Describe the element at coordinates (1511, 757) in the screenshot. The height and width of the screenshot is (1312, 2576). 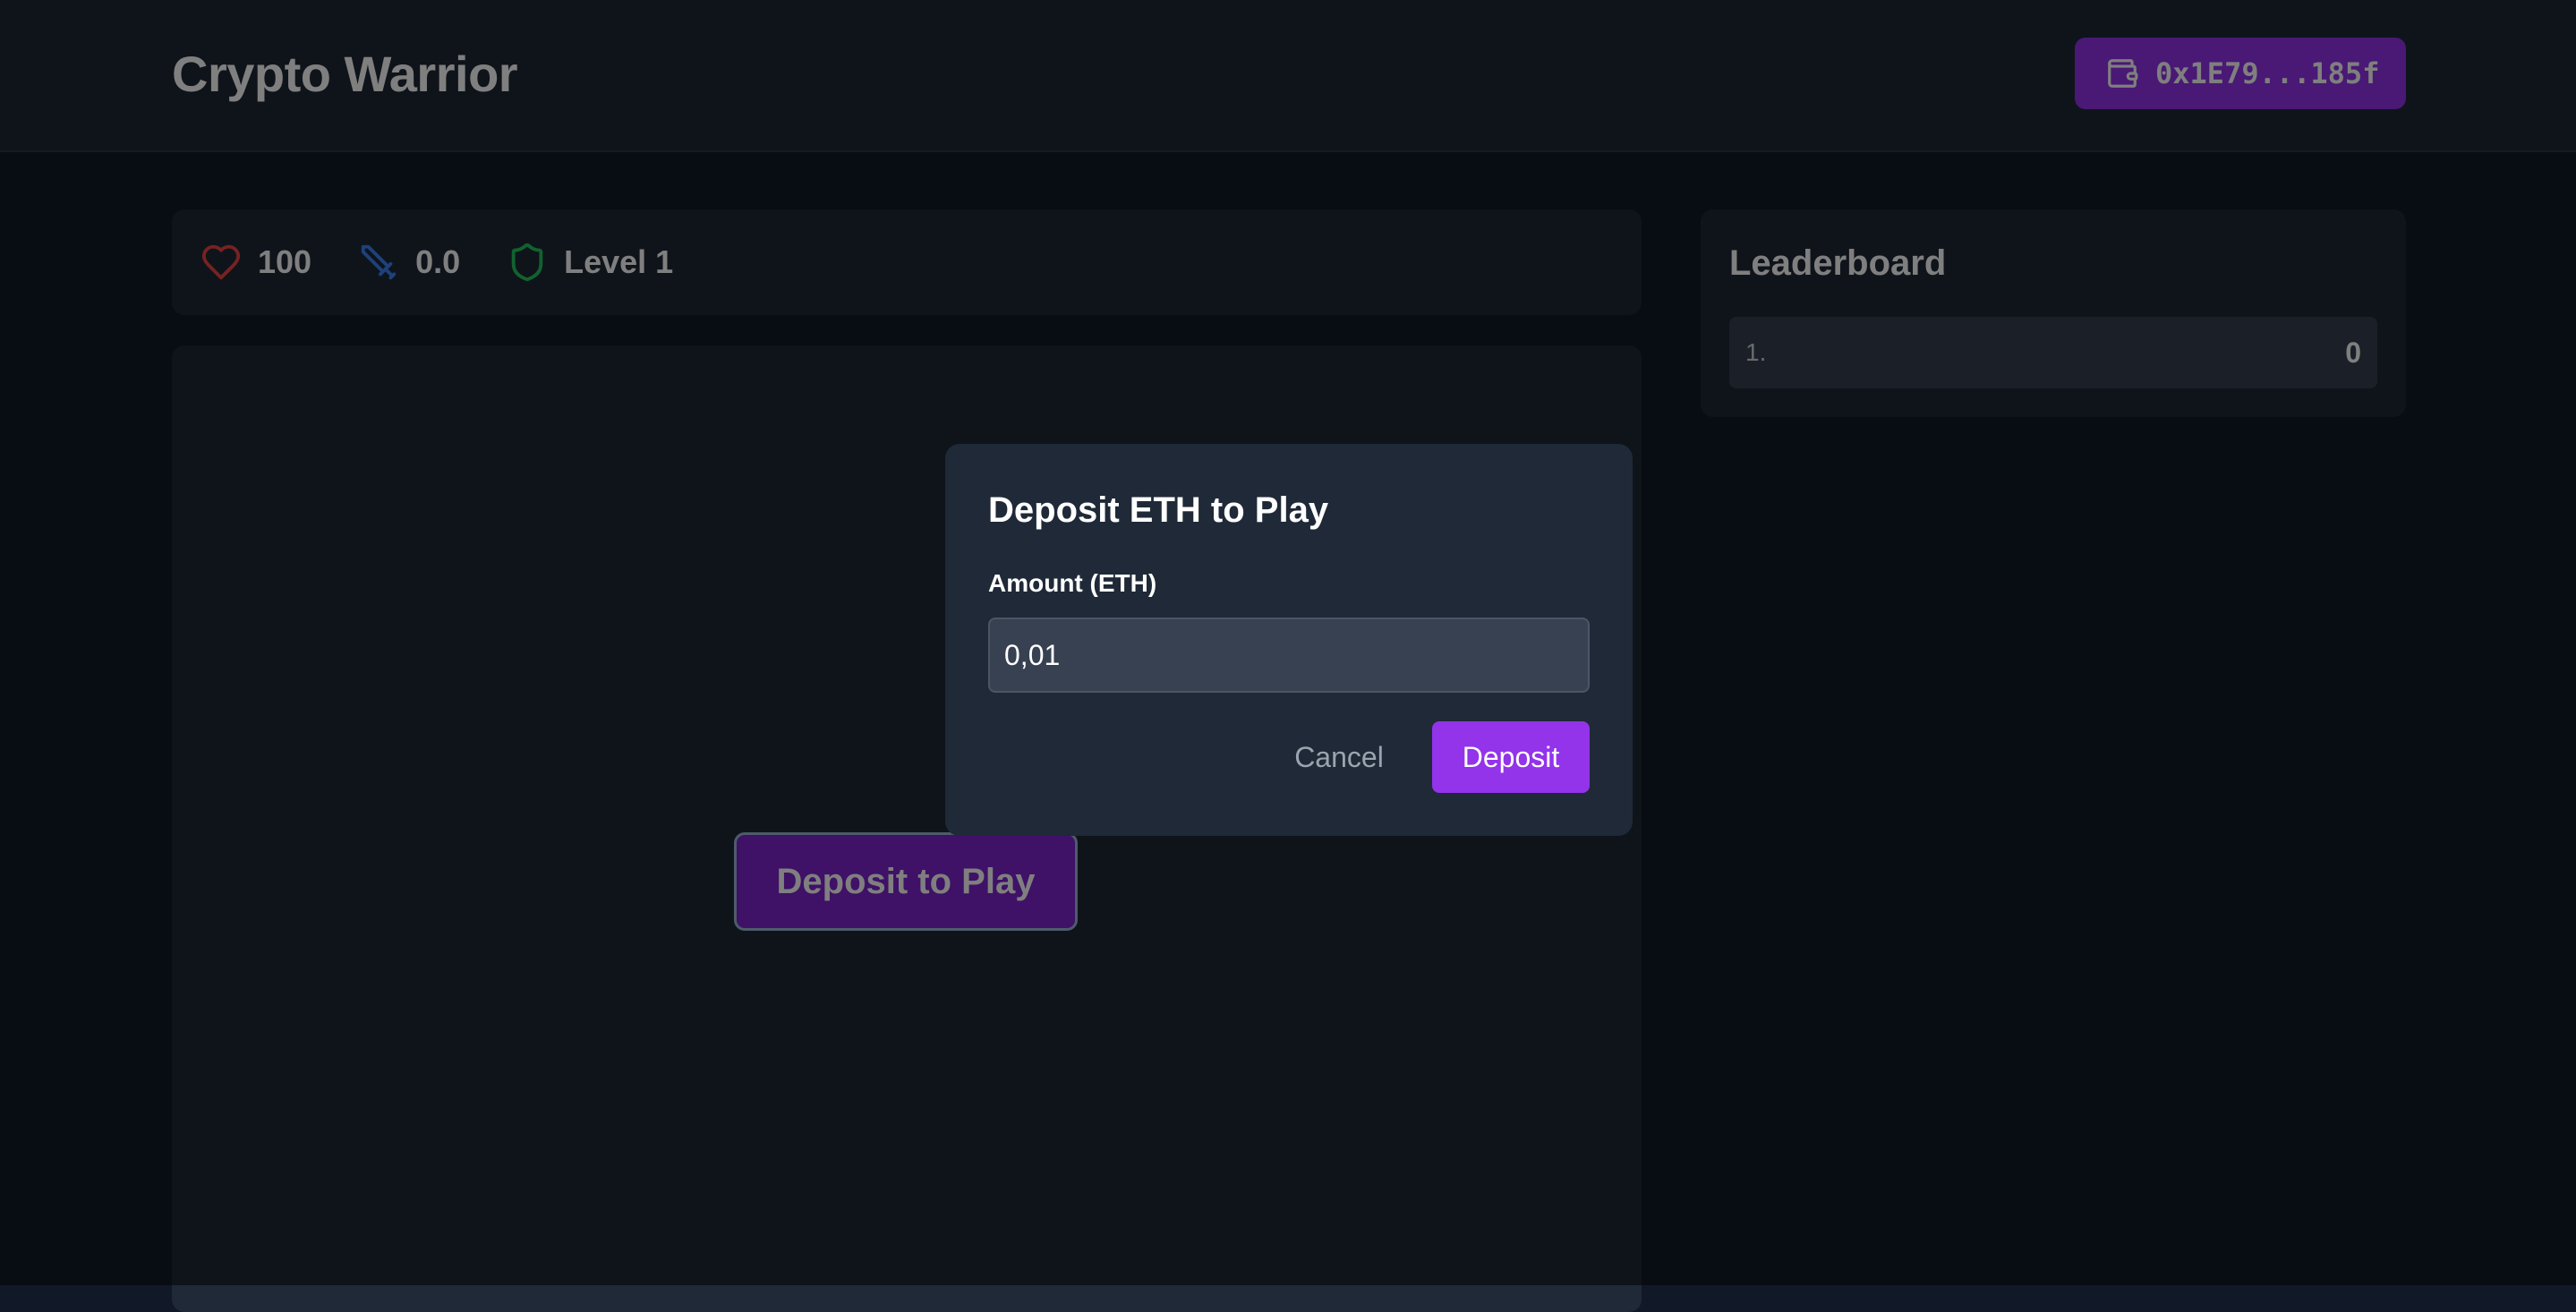
I see `deposit-button: Deposit` at that location.